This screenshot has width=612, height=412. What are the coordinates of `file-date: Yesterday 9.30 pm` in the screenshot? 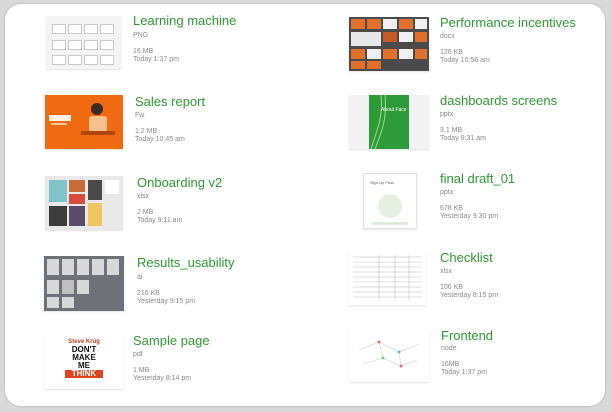 It's located at (469, 216).